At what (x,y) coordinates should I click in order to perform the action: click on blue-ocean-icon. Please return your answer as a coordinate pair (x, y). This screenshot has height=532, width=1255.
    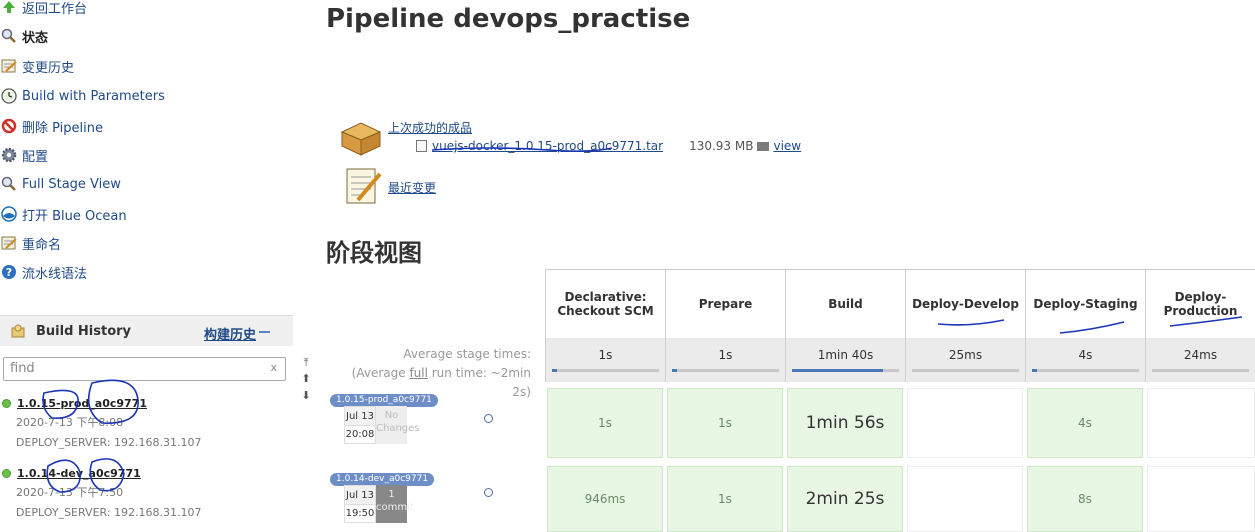
    Looking at the image, I should click on (9, 214).